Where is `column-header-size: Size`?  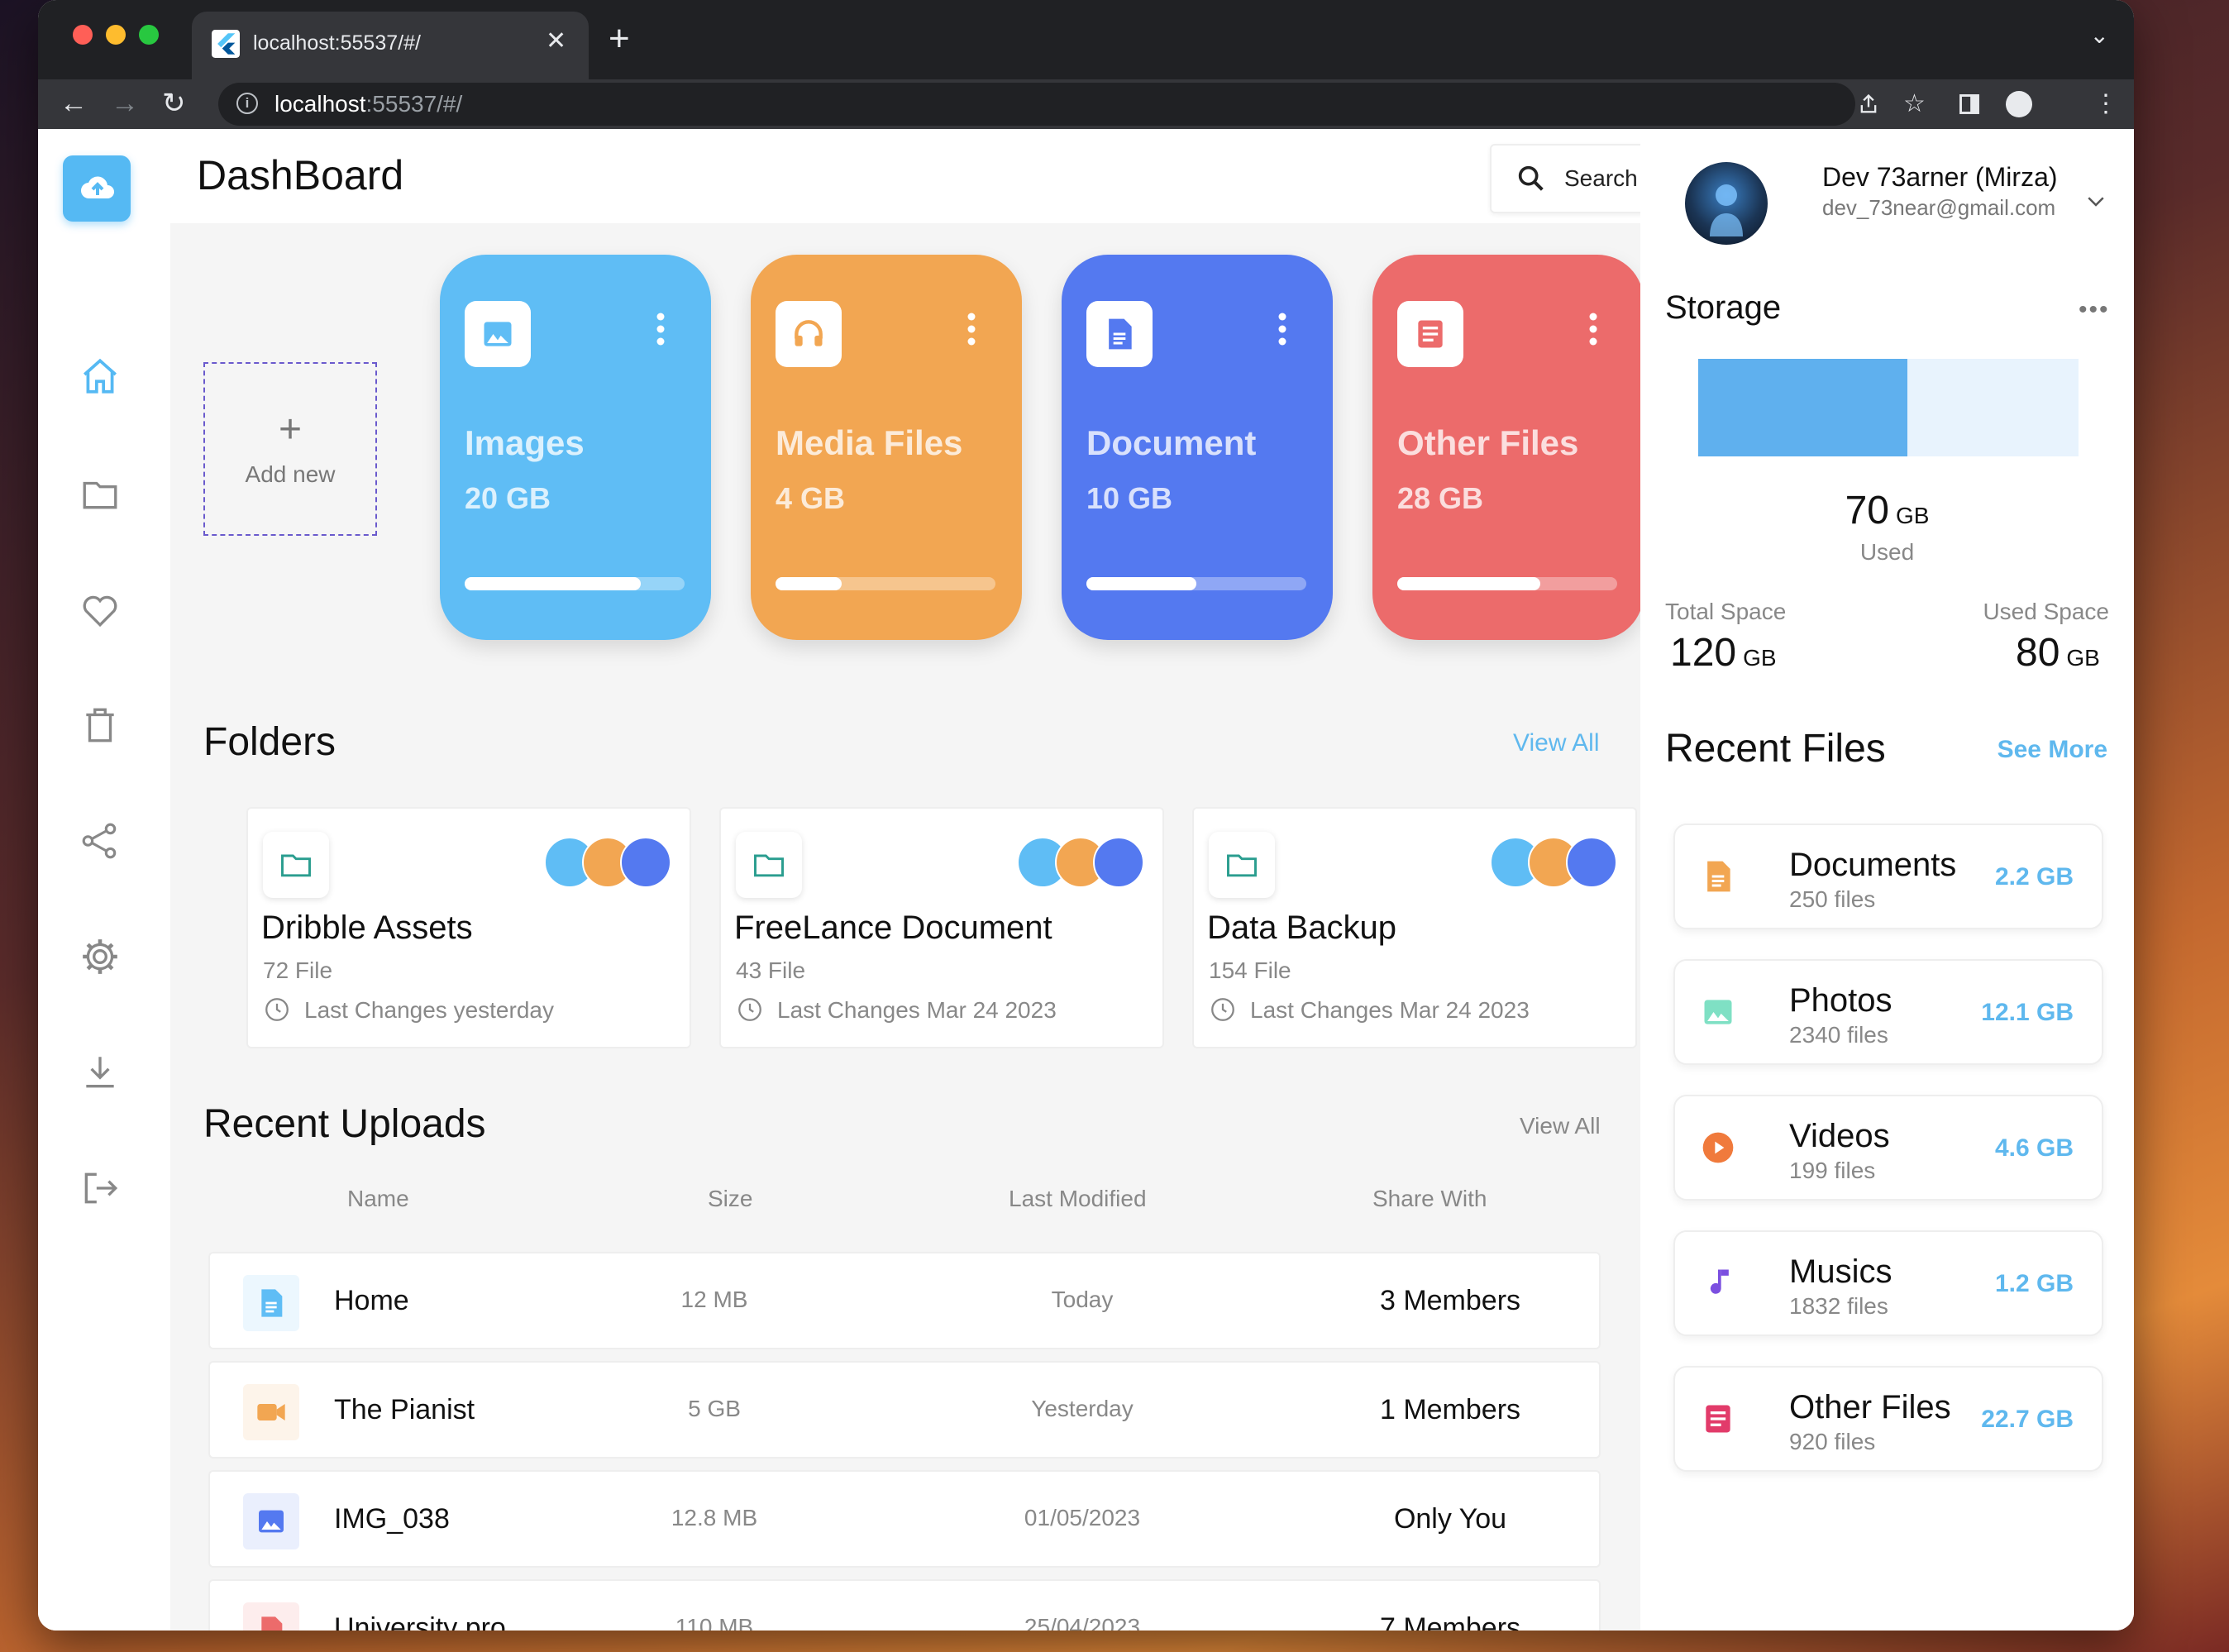 column-header-size: Size is located at coordinates (730, 1199).